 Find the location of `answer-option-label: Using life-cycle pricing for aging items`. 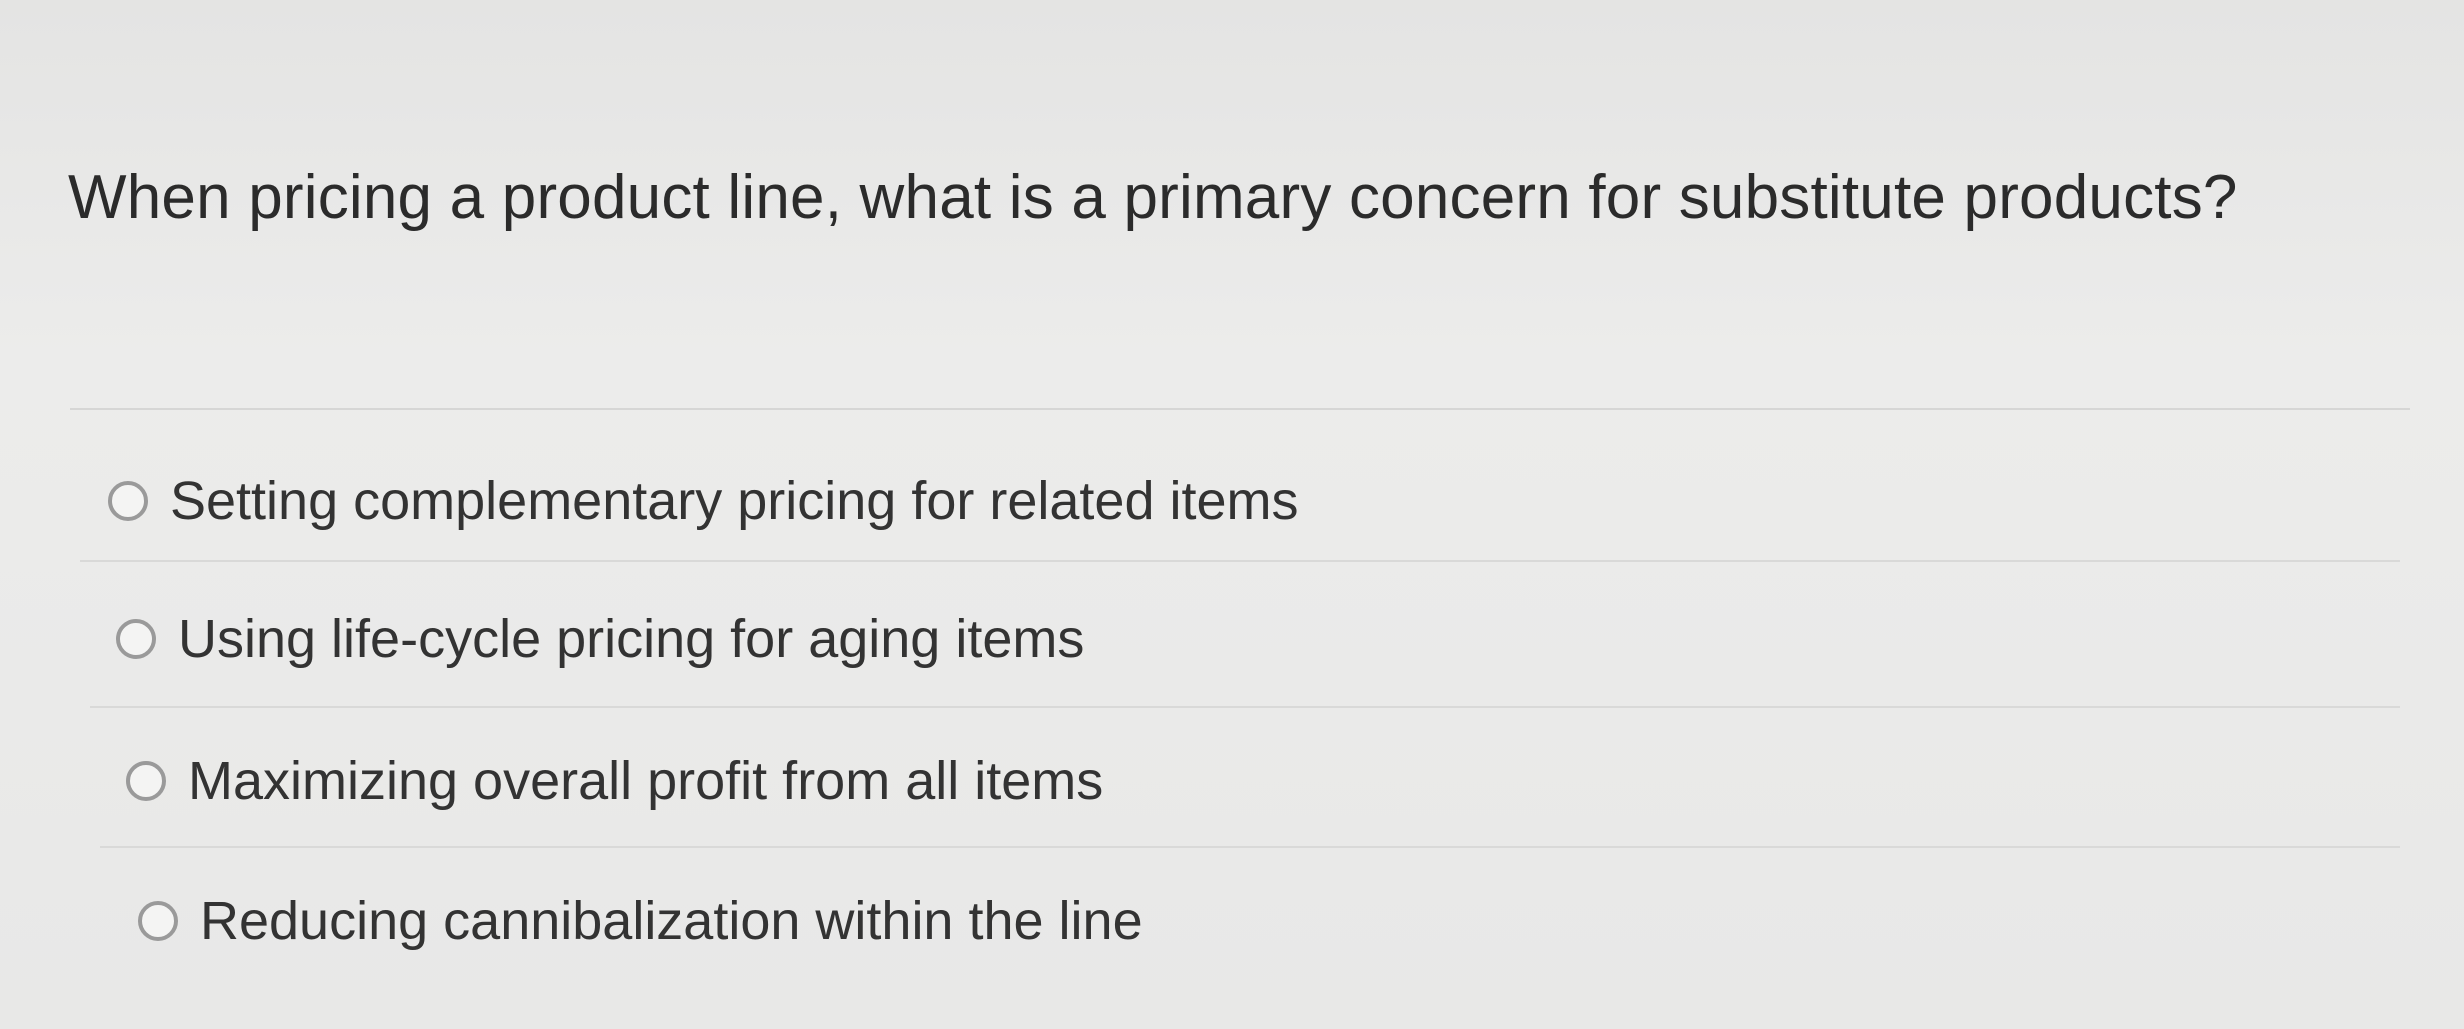

answer-option-label: Using life-cycle pricing for aging items is located at coordinates (631, 639).